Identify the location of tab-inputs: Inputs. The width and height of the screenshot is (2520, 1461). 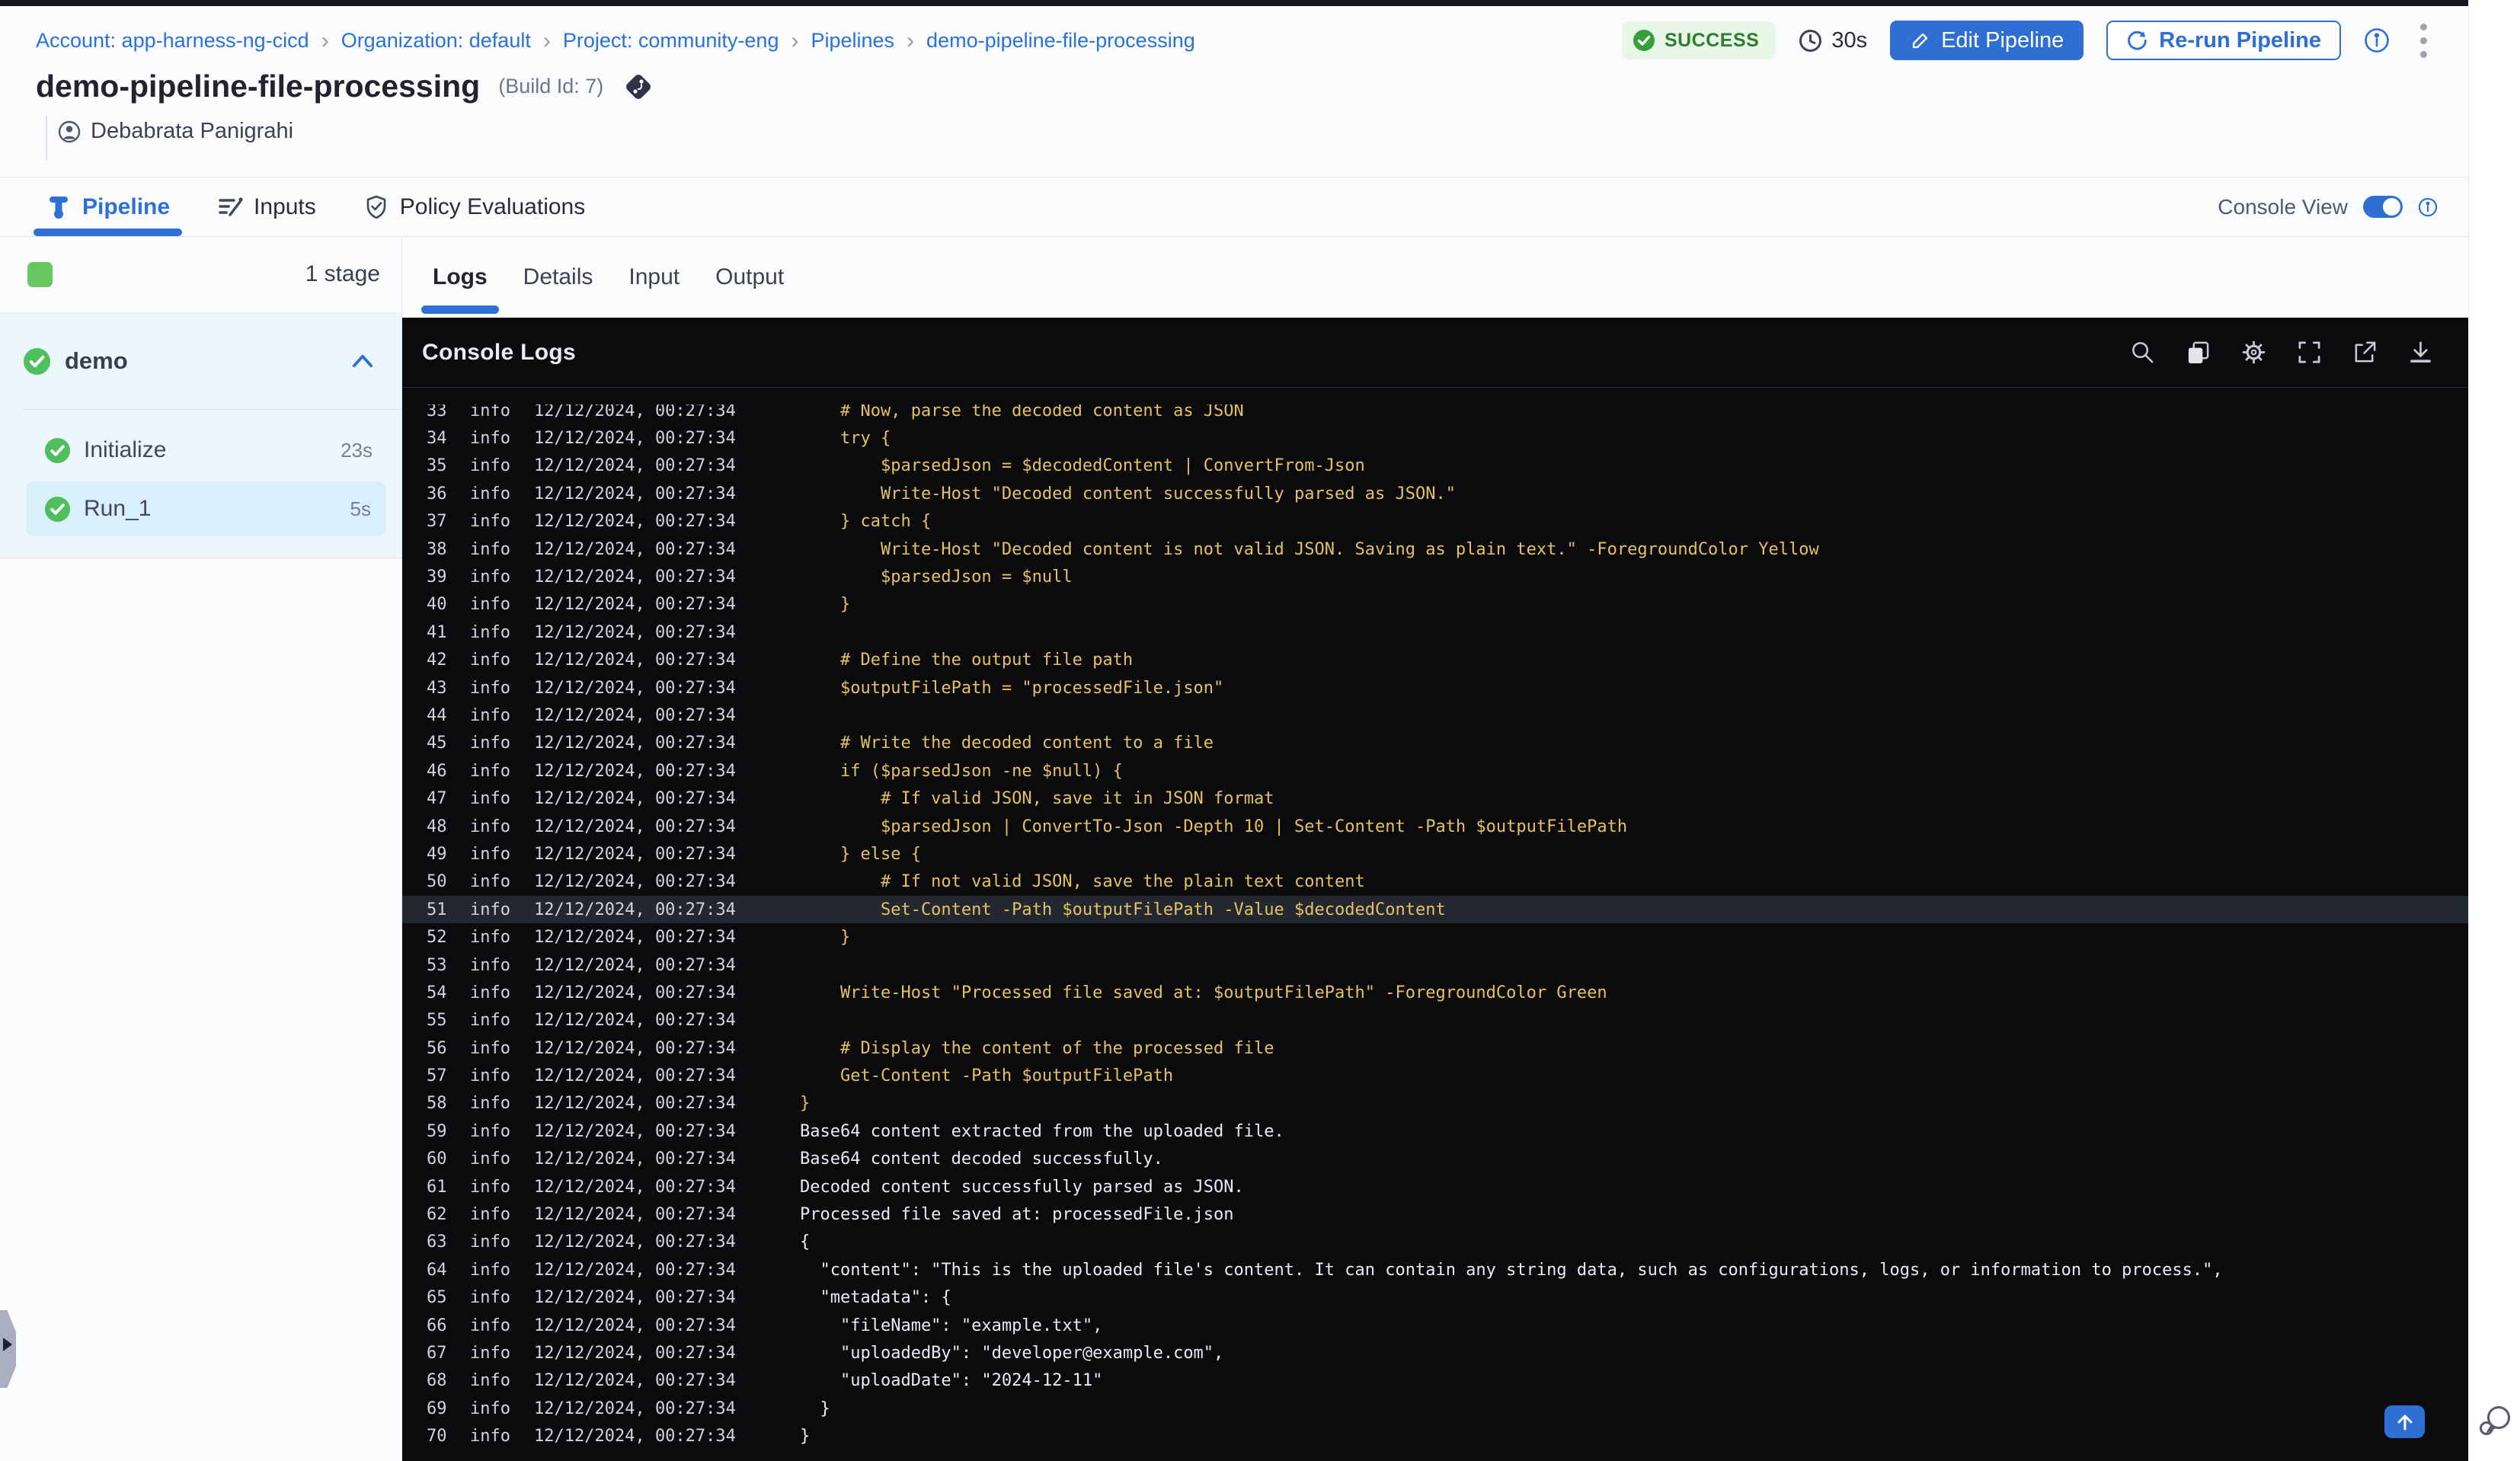
(266, 207).